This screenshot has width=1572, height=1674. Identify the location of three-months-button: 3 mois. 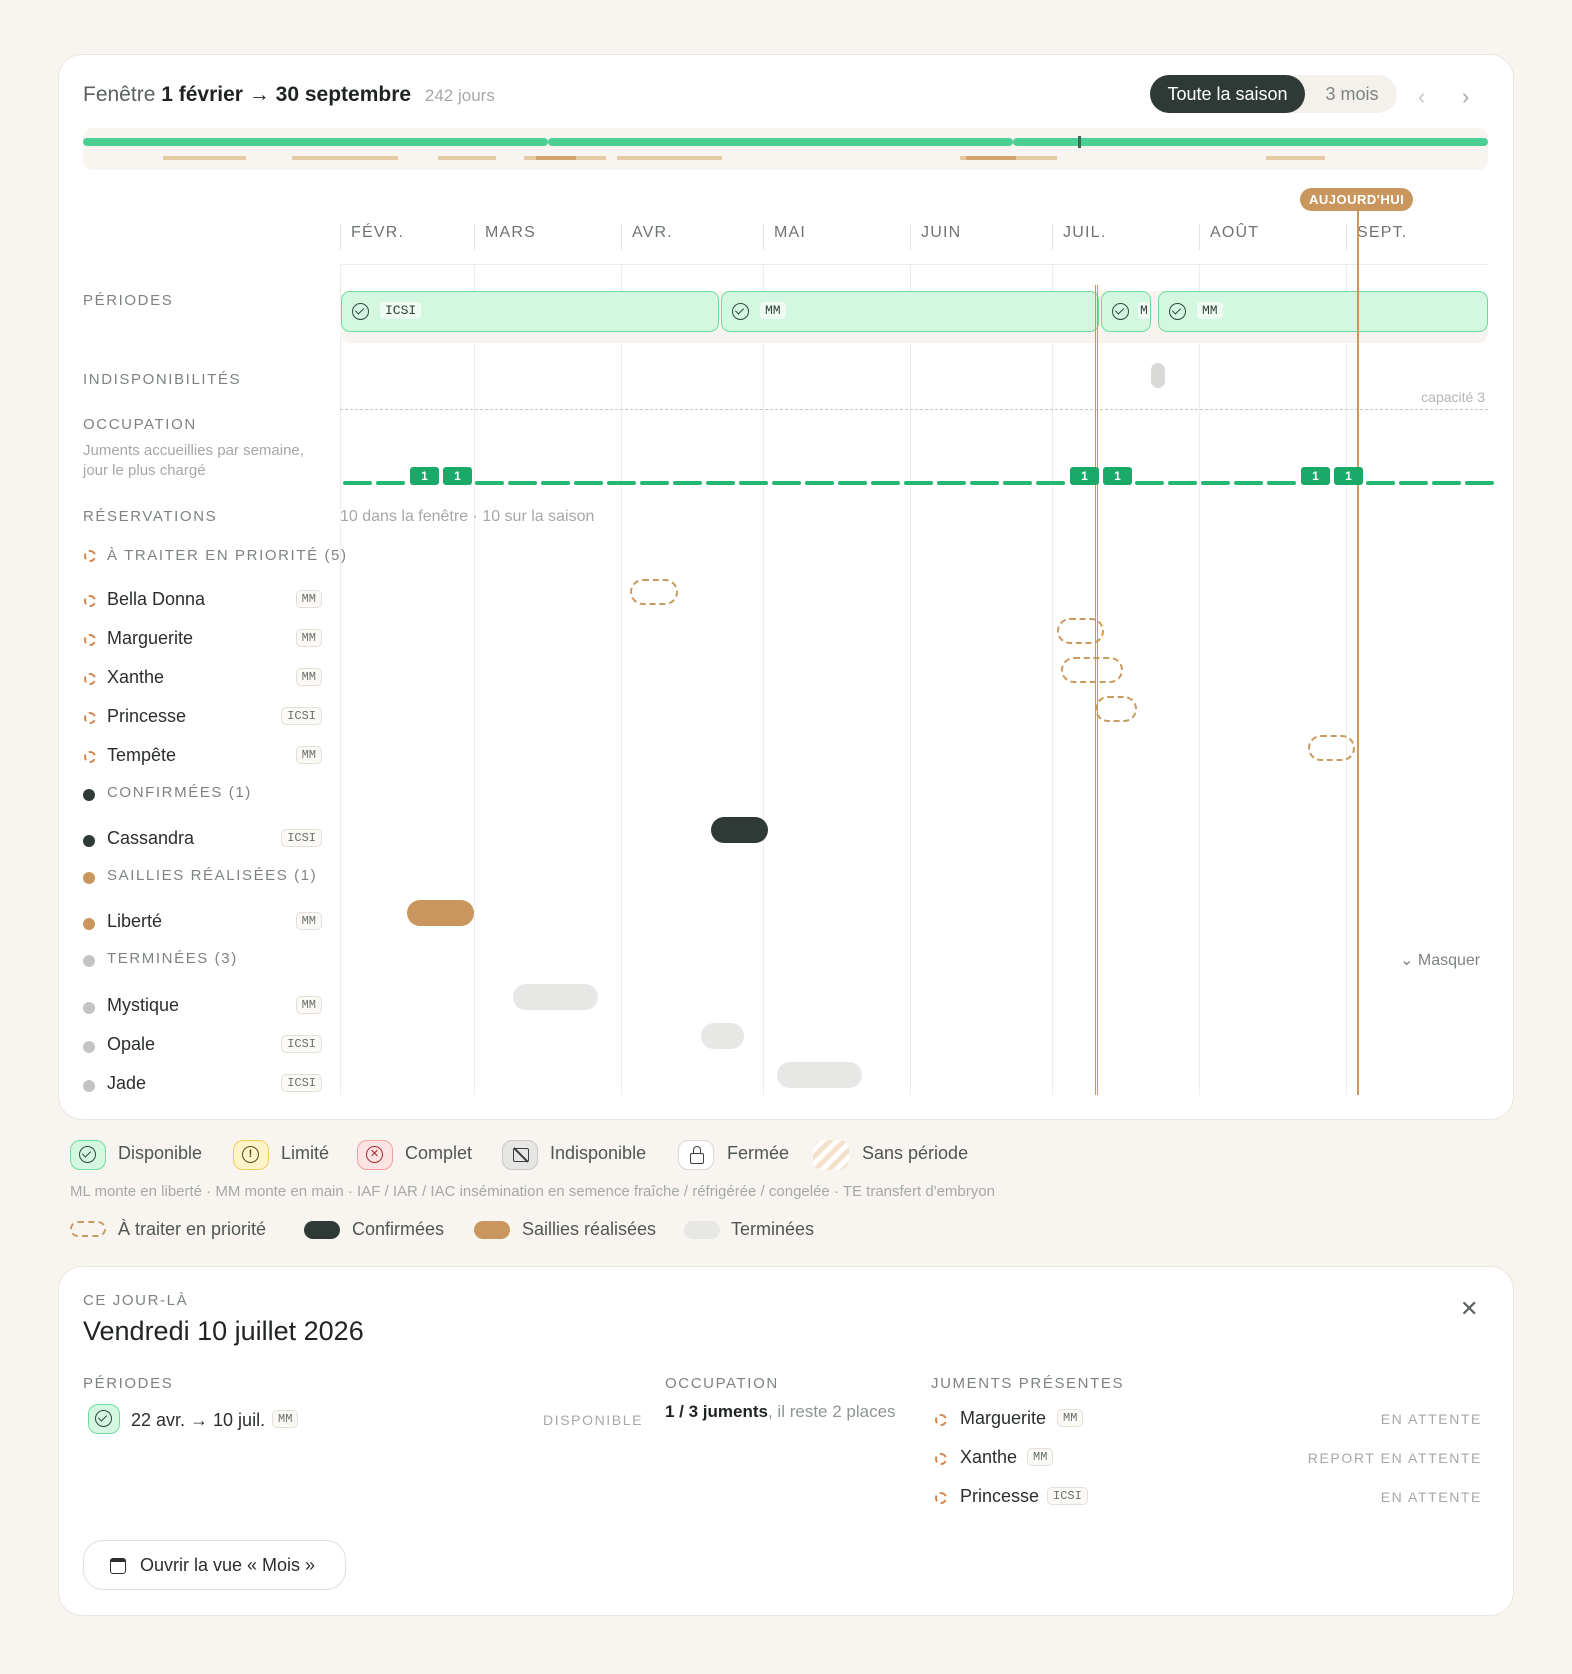
(1352, 94).